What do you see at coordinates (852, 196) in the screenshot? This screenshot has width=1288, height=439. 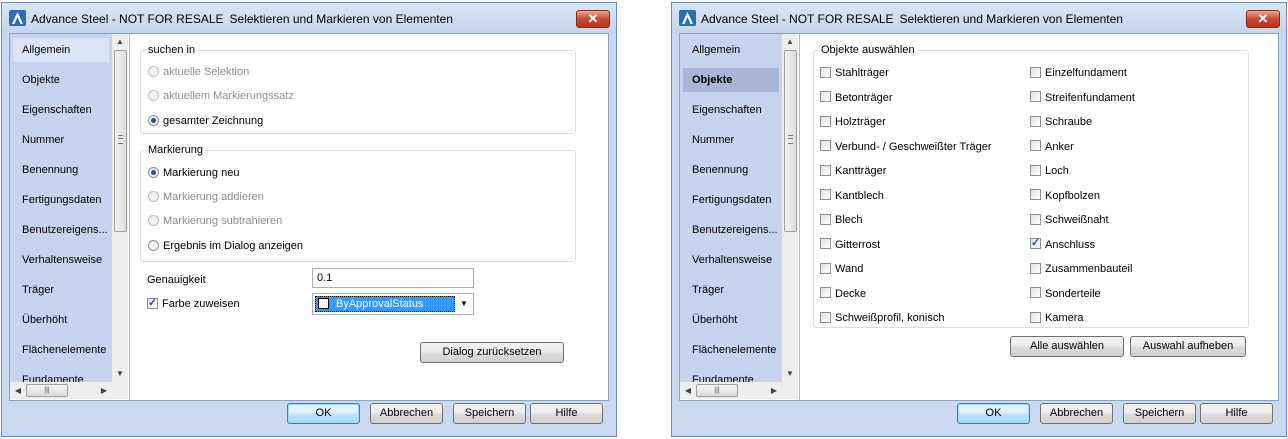 I see `checkbox-row-kantblech: Kantblech` at bounding box center [852, 196].